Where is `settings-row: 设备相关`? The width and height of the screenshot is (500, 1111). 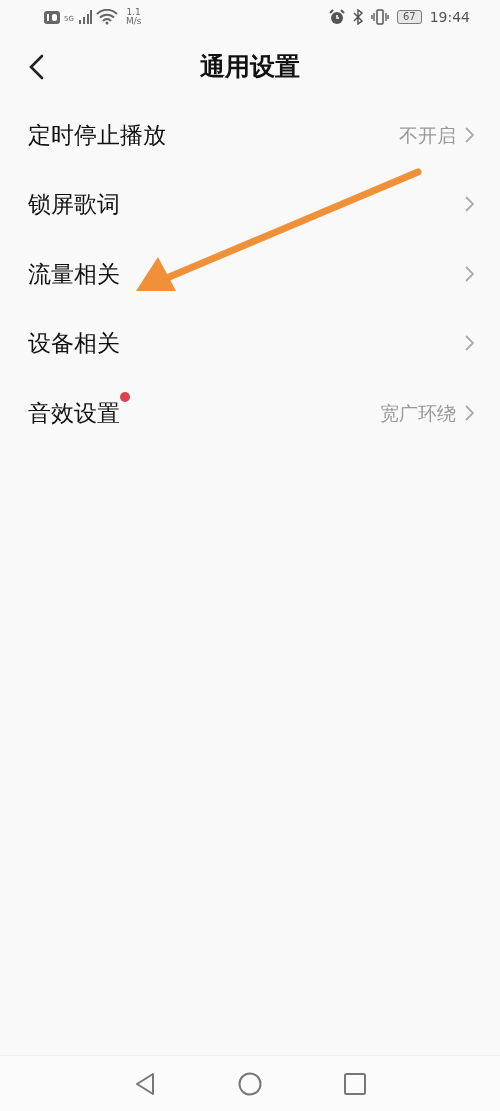
settings-row: 设备相关 is located at coordinates (250, 343).